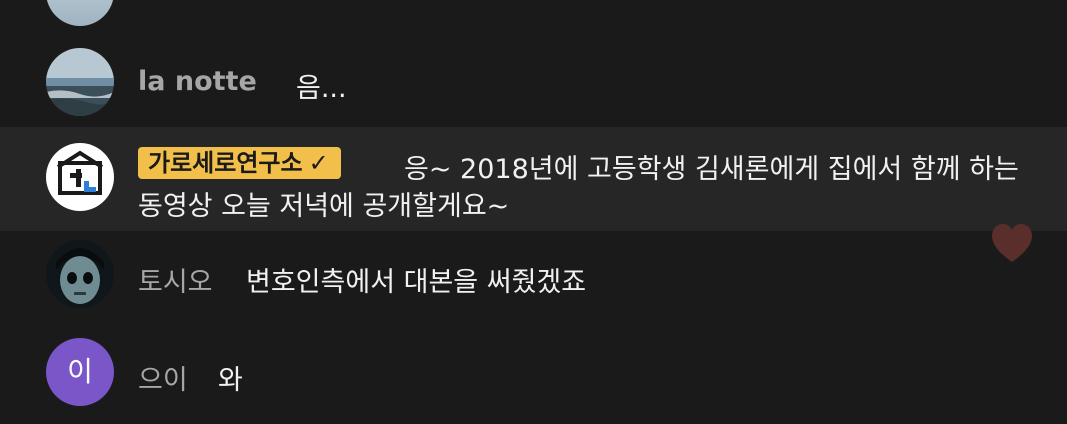 This screenshot has width=1067, height=424. I want to click on creator-badge: 가로세로연구소 ✓, so click(239, 163).